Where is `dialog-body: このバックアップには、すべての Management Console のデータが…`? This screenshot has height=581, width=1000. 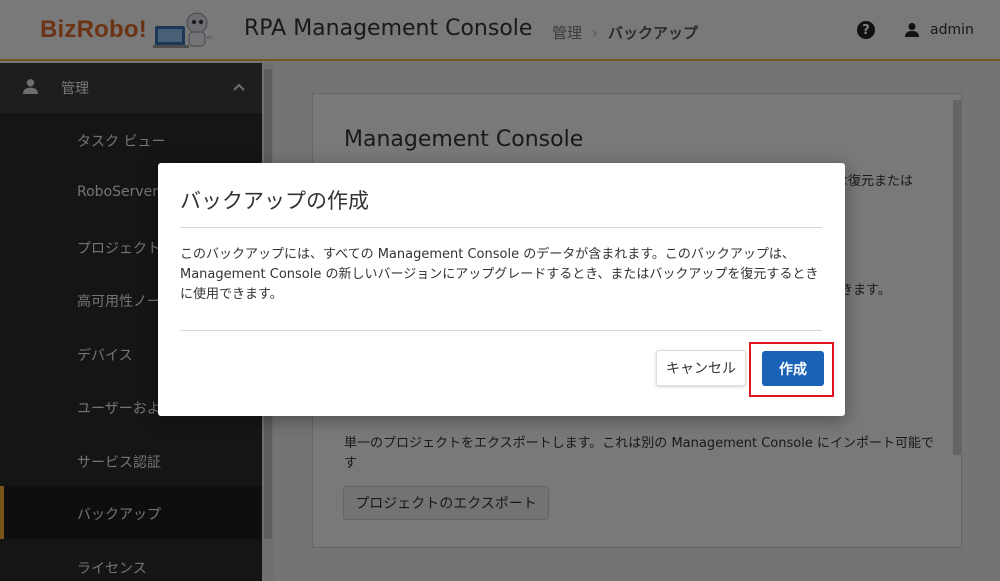
dialog-body: このバックアップには、すべての Management Console のデータが… is located at coordinates (499, 274).